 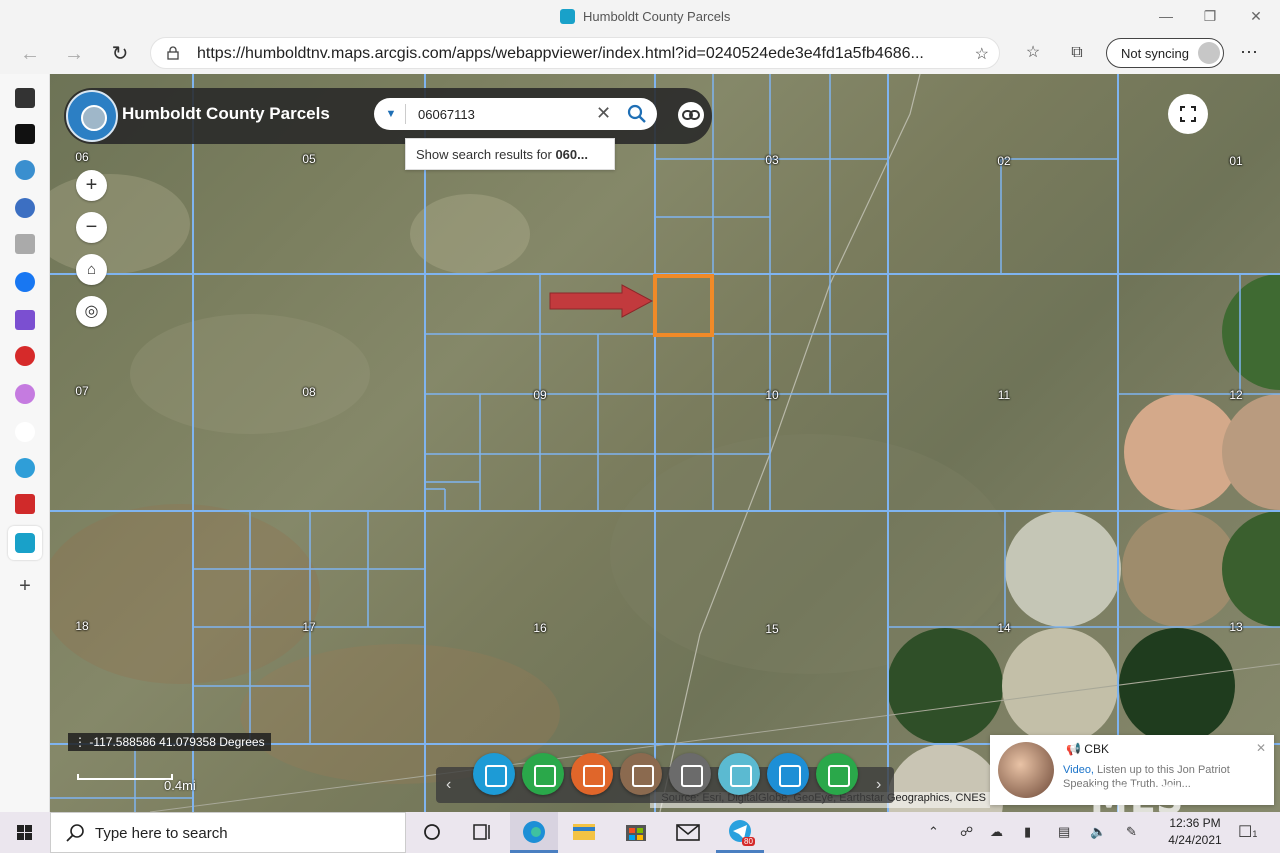 What do you see at coordinates (25, 320) in the screenshot?
I see `mail-icon` at bounding box center [25, 320].